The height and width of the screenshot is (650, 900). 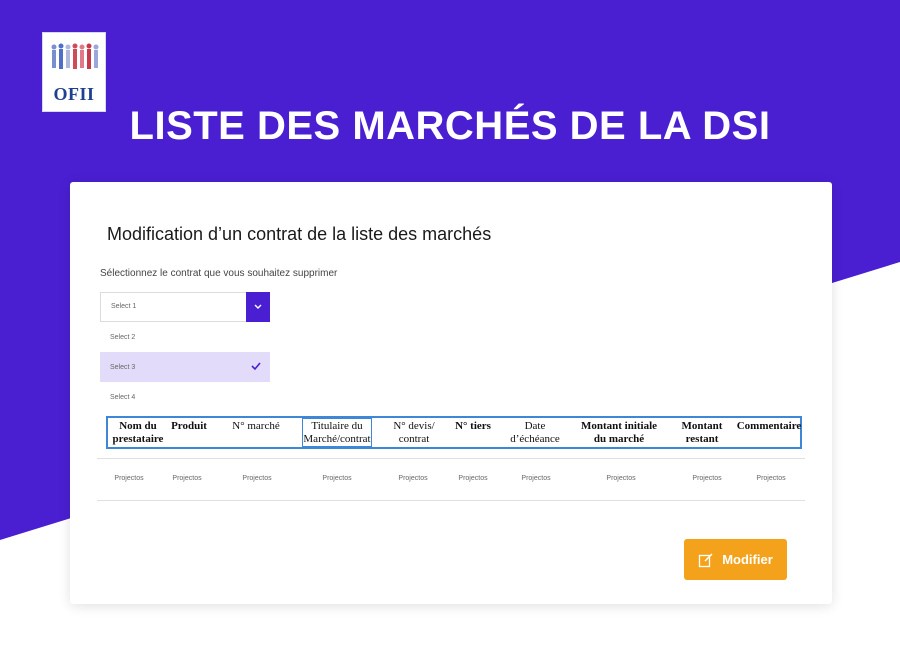 I want to click on option-label: Select 3, so click(x=123, y=367).